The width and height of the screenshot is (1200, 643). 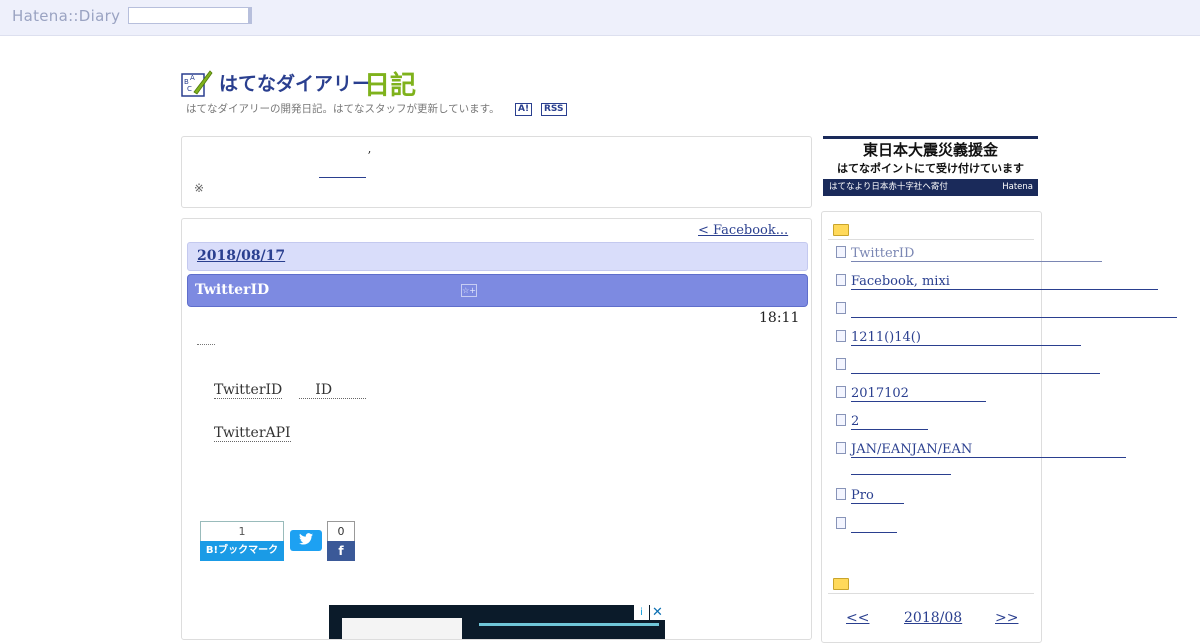 What do you see at coordinates (877, 496) in the screenshot?
I see `recent-entry-link: Pro` at bounding box center [877, 496].